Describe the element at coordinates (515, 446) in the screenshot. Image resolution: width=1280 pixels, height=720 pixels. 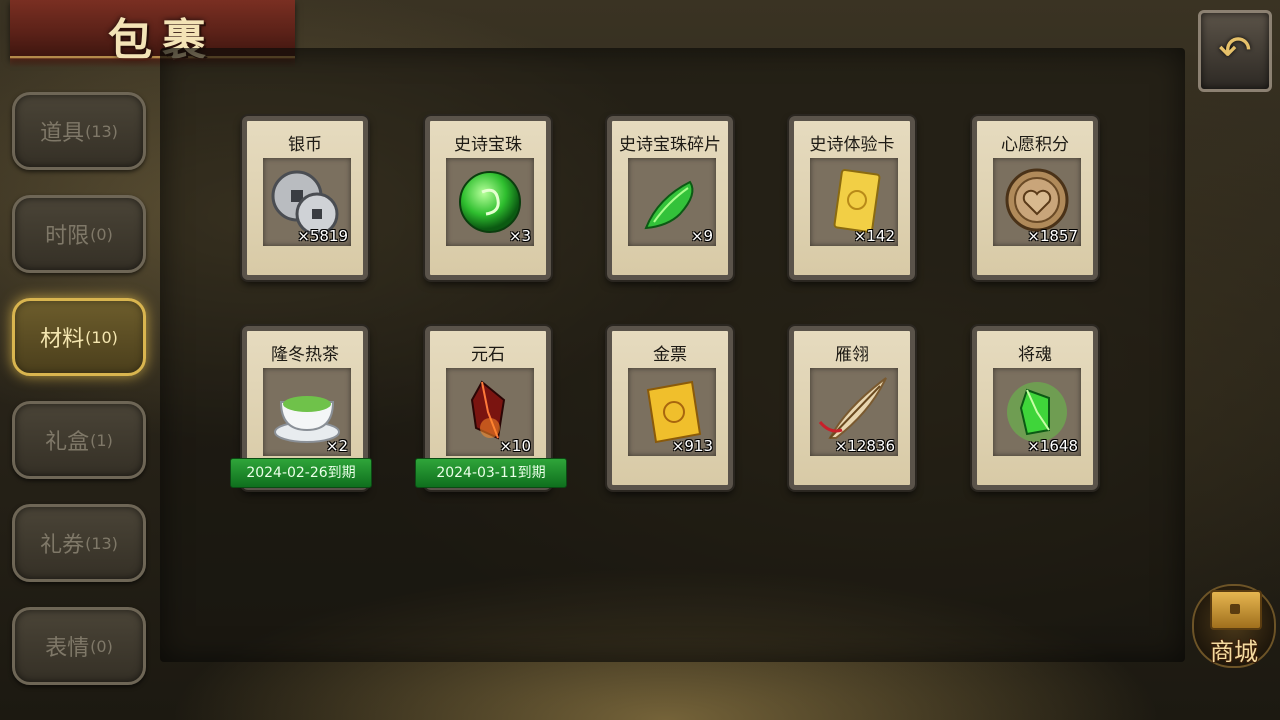
I see `item-quantity: ×10` at that location.